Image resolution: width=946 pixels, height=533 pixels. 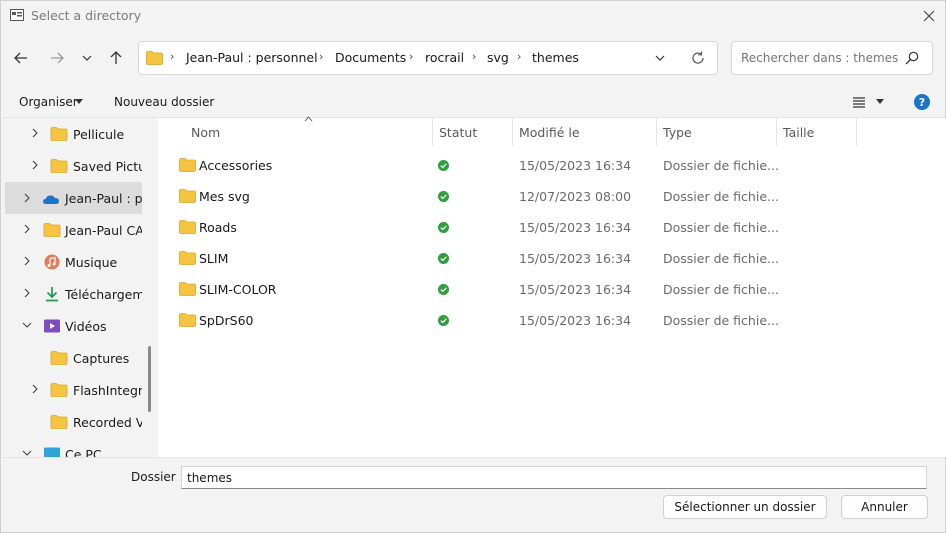 I want to click on arrow-left-icon, so click(x=20, y=58).